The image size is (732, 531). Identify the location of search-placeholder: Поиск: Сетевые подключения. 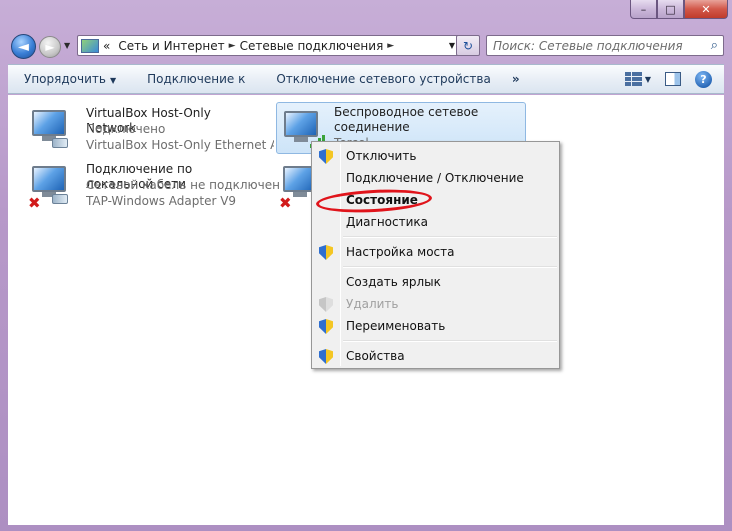
(588, 45).